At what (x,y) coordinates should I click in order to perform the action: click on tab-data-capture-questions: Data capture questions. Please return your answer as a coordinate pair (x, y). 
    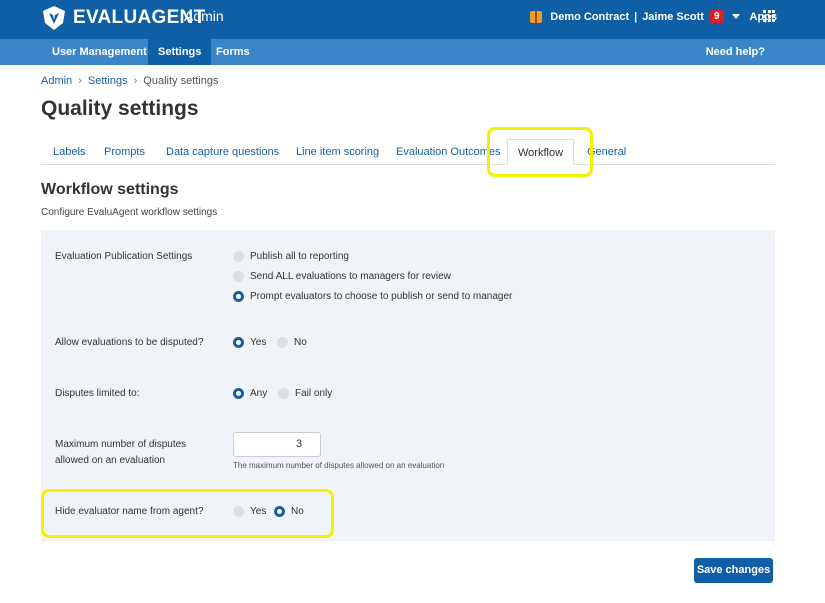
    Looking at the image, I should click on (222, 152).